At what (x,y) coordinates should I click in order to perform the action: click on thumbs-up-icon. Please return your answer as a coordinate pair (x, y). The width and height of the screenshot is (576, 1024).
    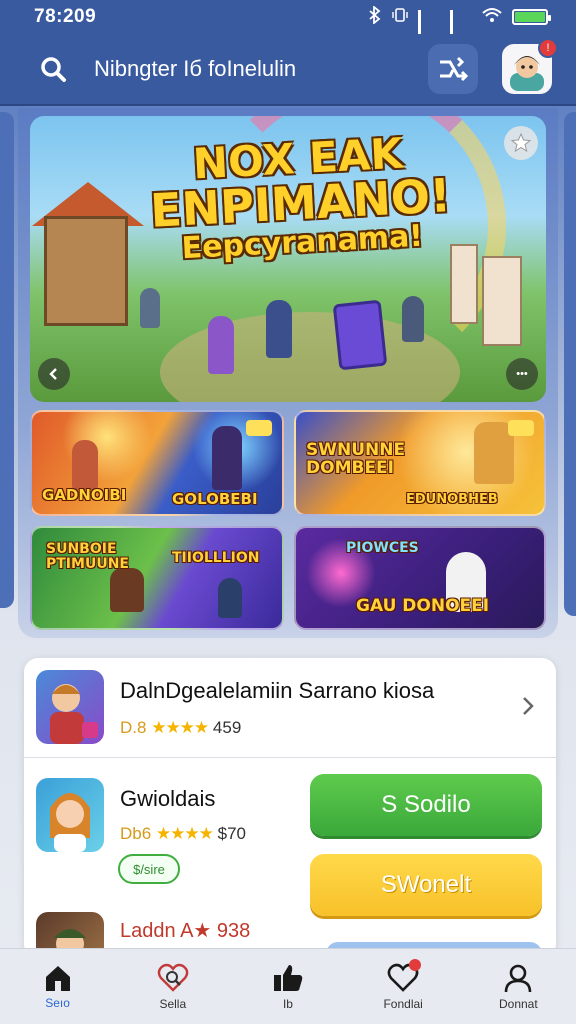
    Looking at the image, I should click on (288, 977).